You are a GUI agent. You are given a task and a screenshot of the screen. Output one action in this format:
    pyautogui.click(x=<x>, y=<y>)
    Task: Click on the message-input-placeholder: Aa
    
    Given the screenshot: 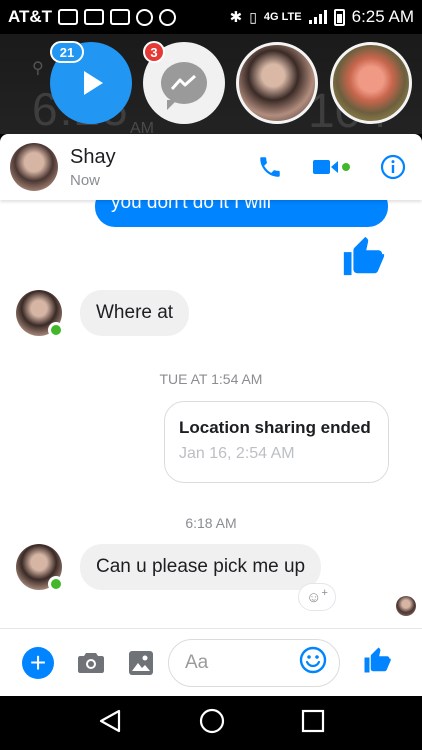 What is the action you would take?
    pyautogui.click(x=197, y=662)
    